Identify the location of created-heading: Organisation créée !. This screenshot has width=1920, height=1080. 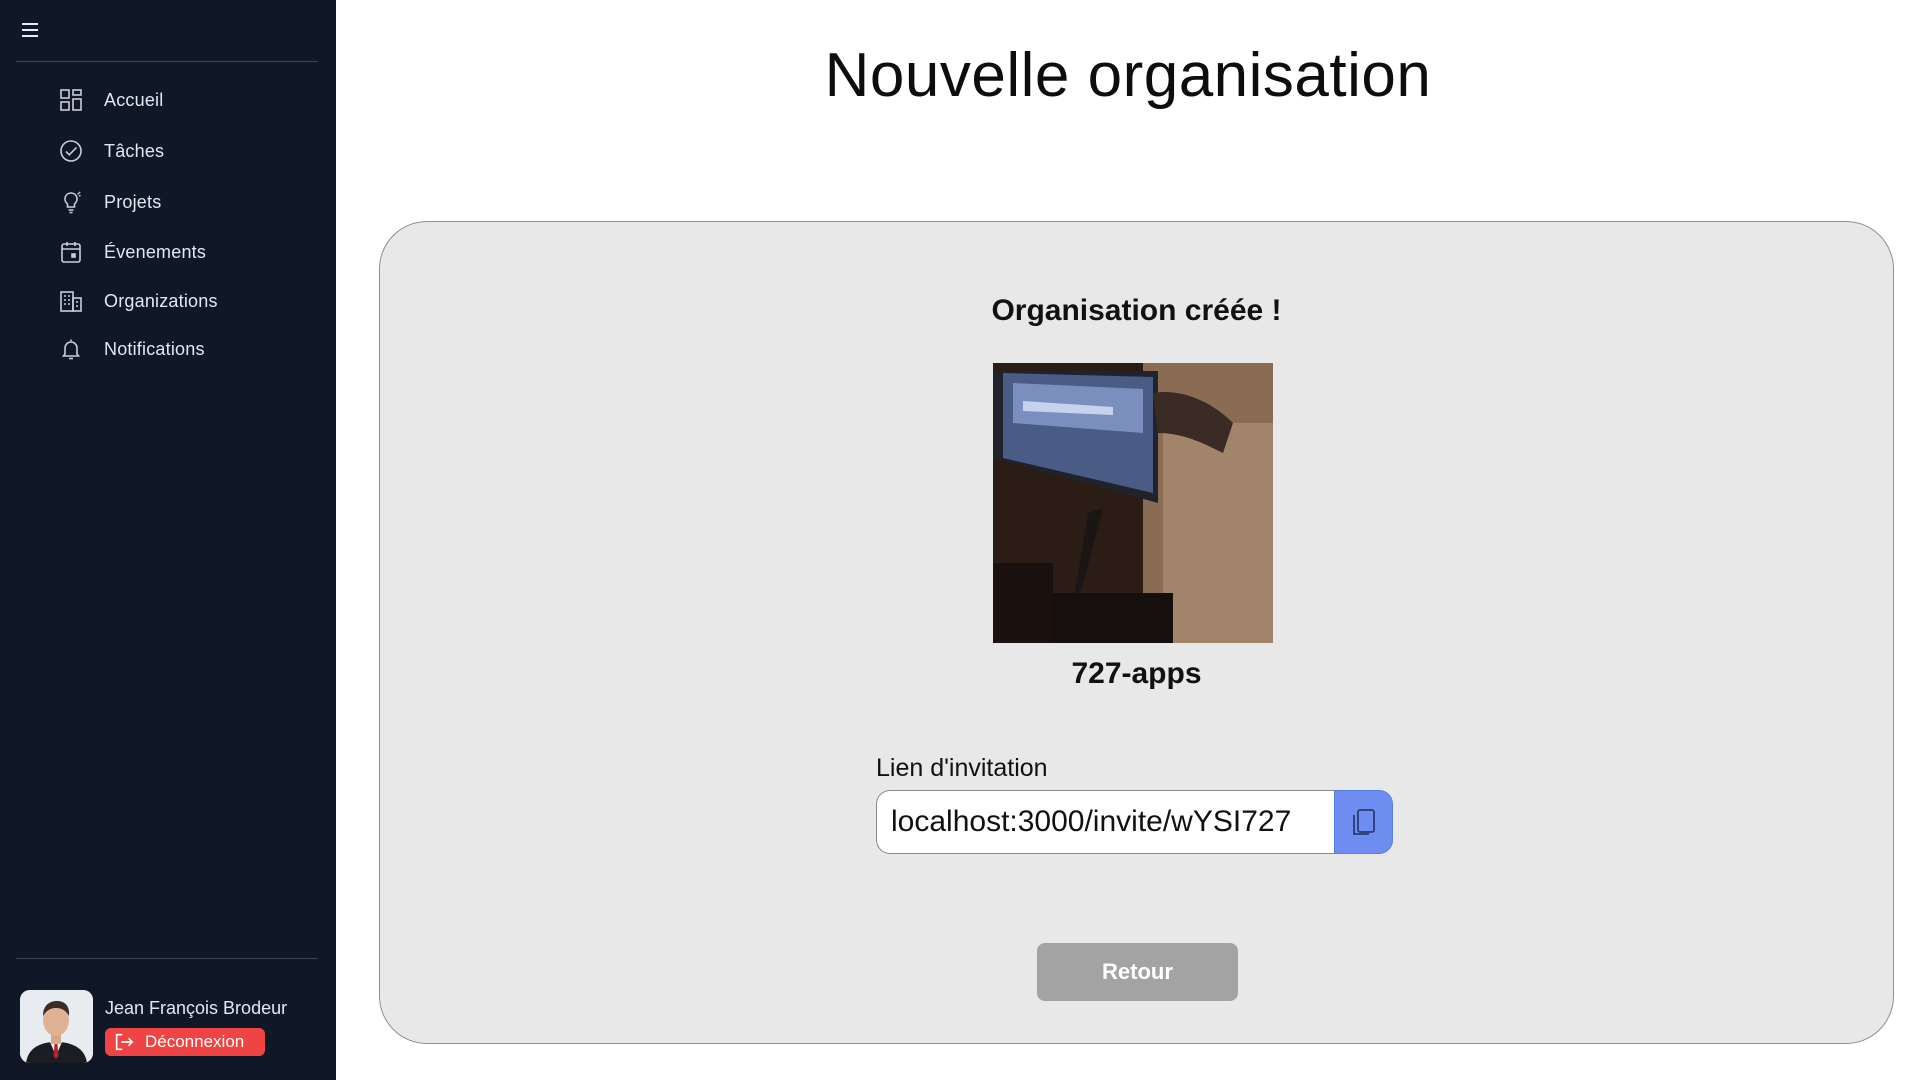
(1136, 310).